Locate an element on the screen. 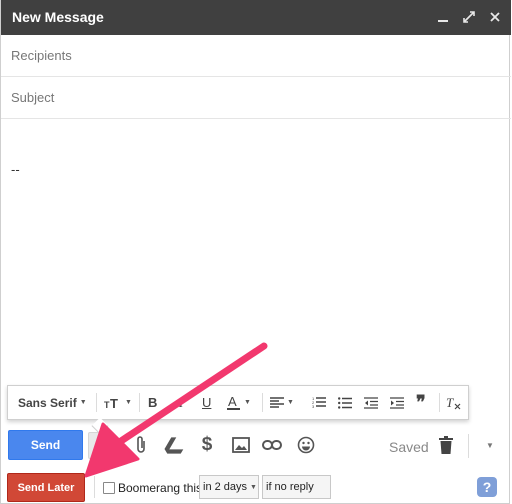  svg-text: 3 is located at coordinates (313, 406).